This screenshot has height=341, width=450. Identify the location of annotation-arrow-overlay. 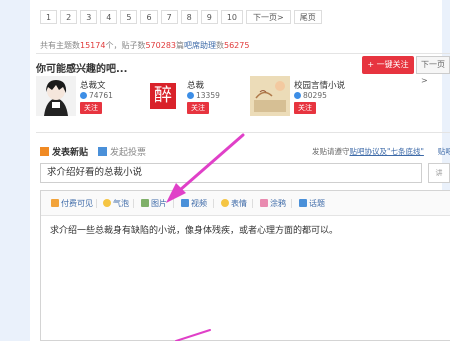
(205, 237).